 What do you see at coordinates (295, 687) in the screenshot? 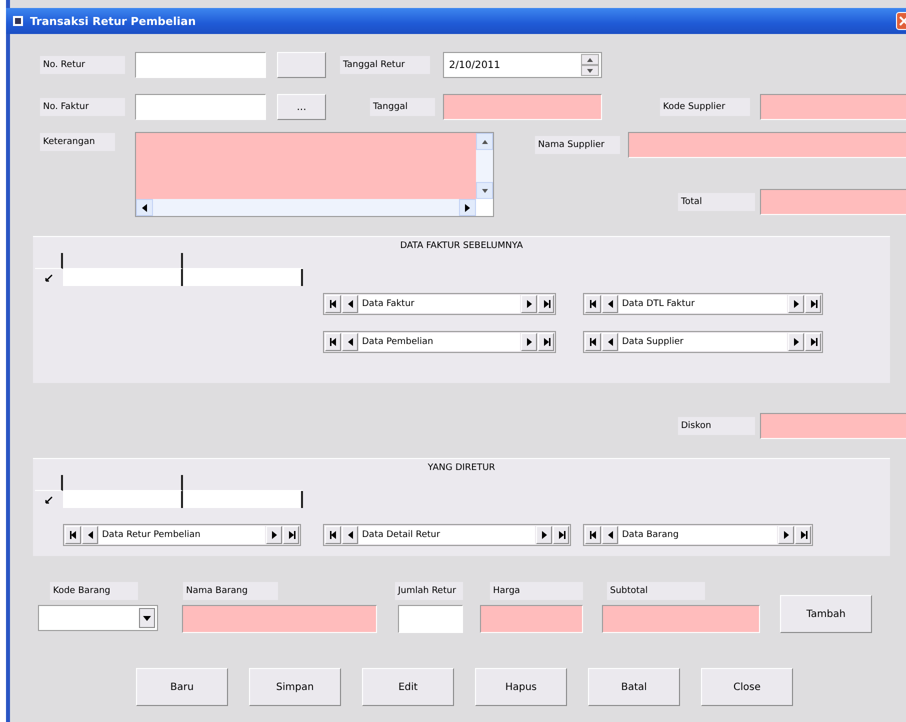
I see `action-button: Simpan` at bounding box center [295, 687].